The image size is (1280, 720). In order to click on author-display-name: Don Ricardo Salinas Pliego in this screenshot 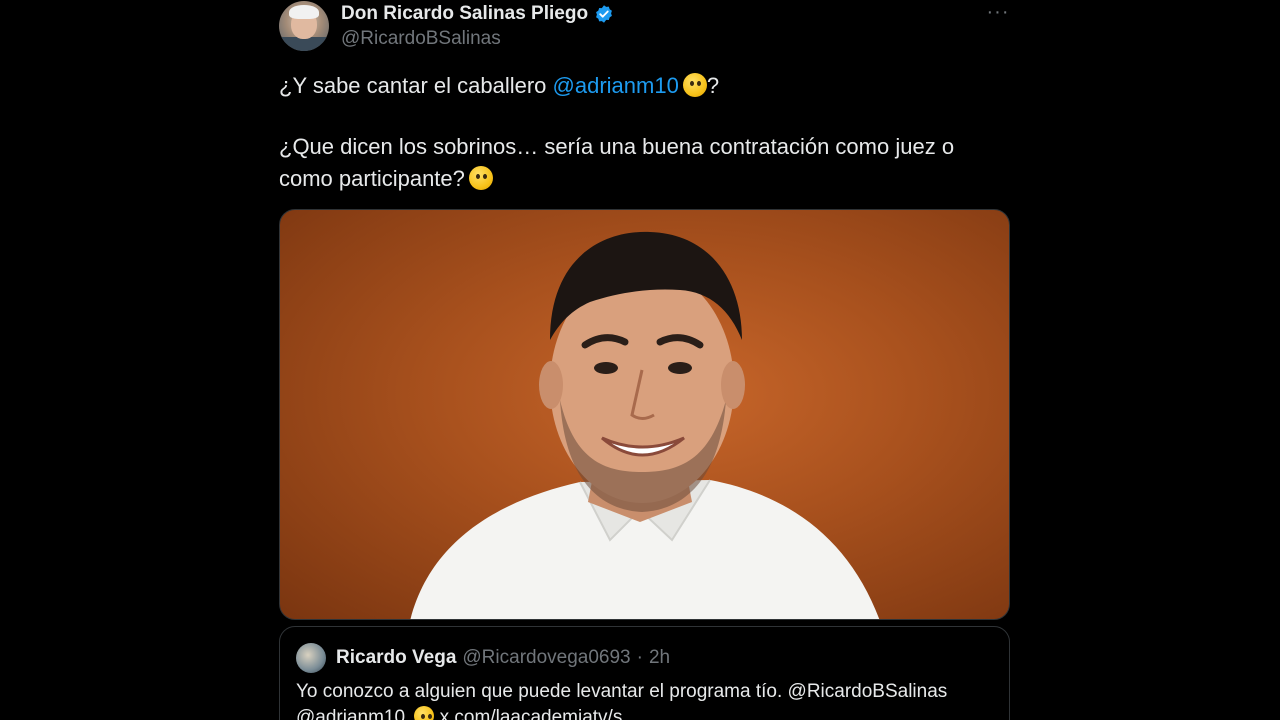, I will do `click(477, 14)`.